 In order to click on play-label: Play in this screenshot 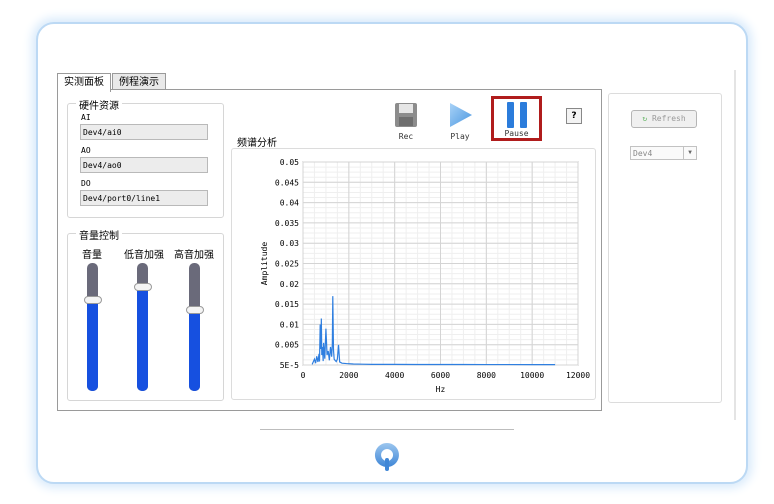, I will do `click(460, 136)`.